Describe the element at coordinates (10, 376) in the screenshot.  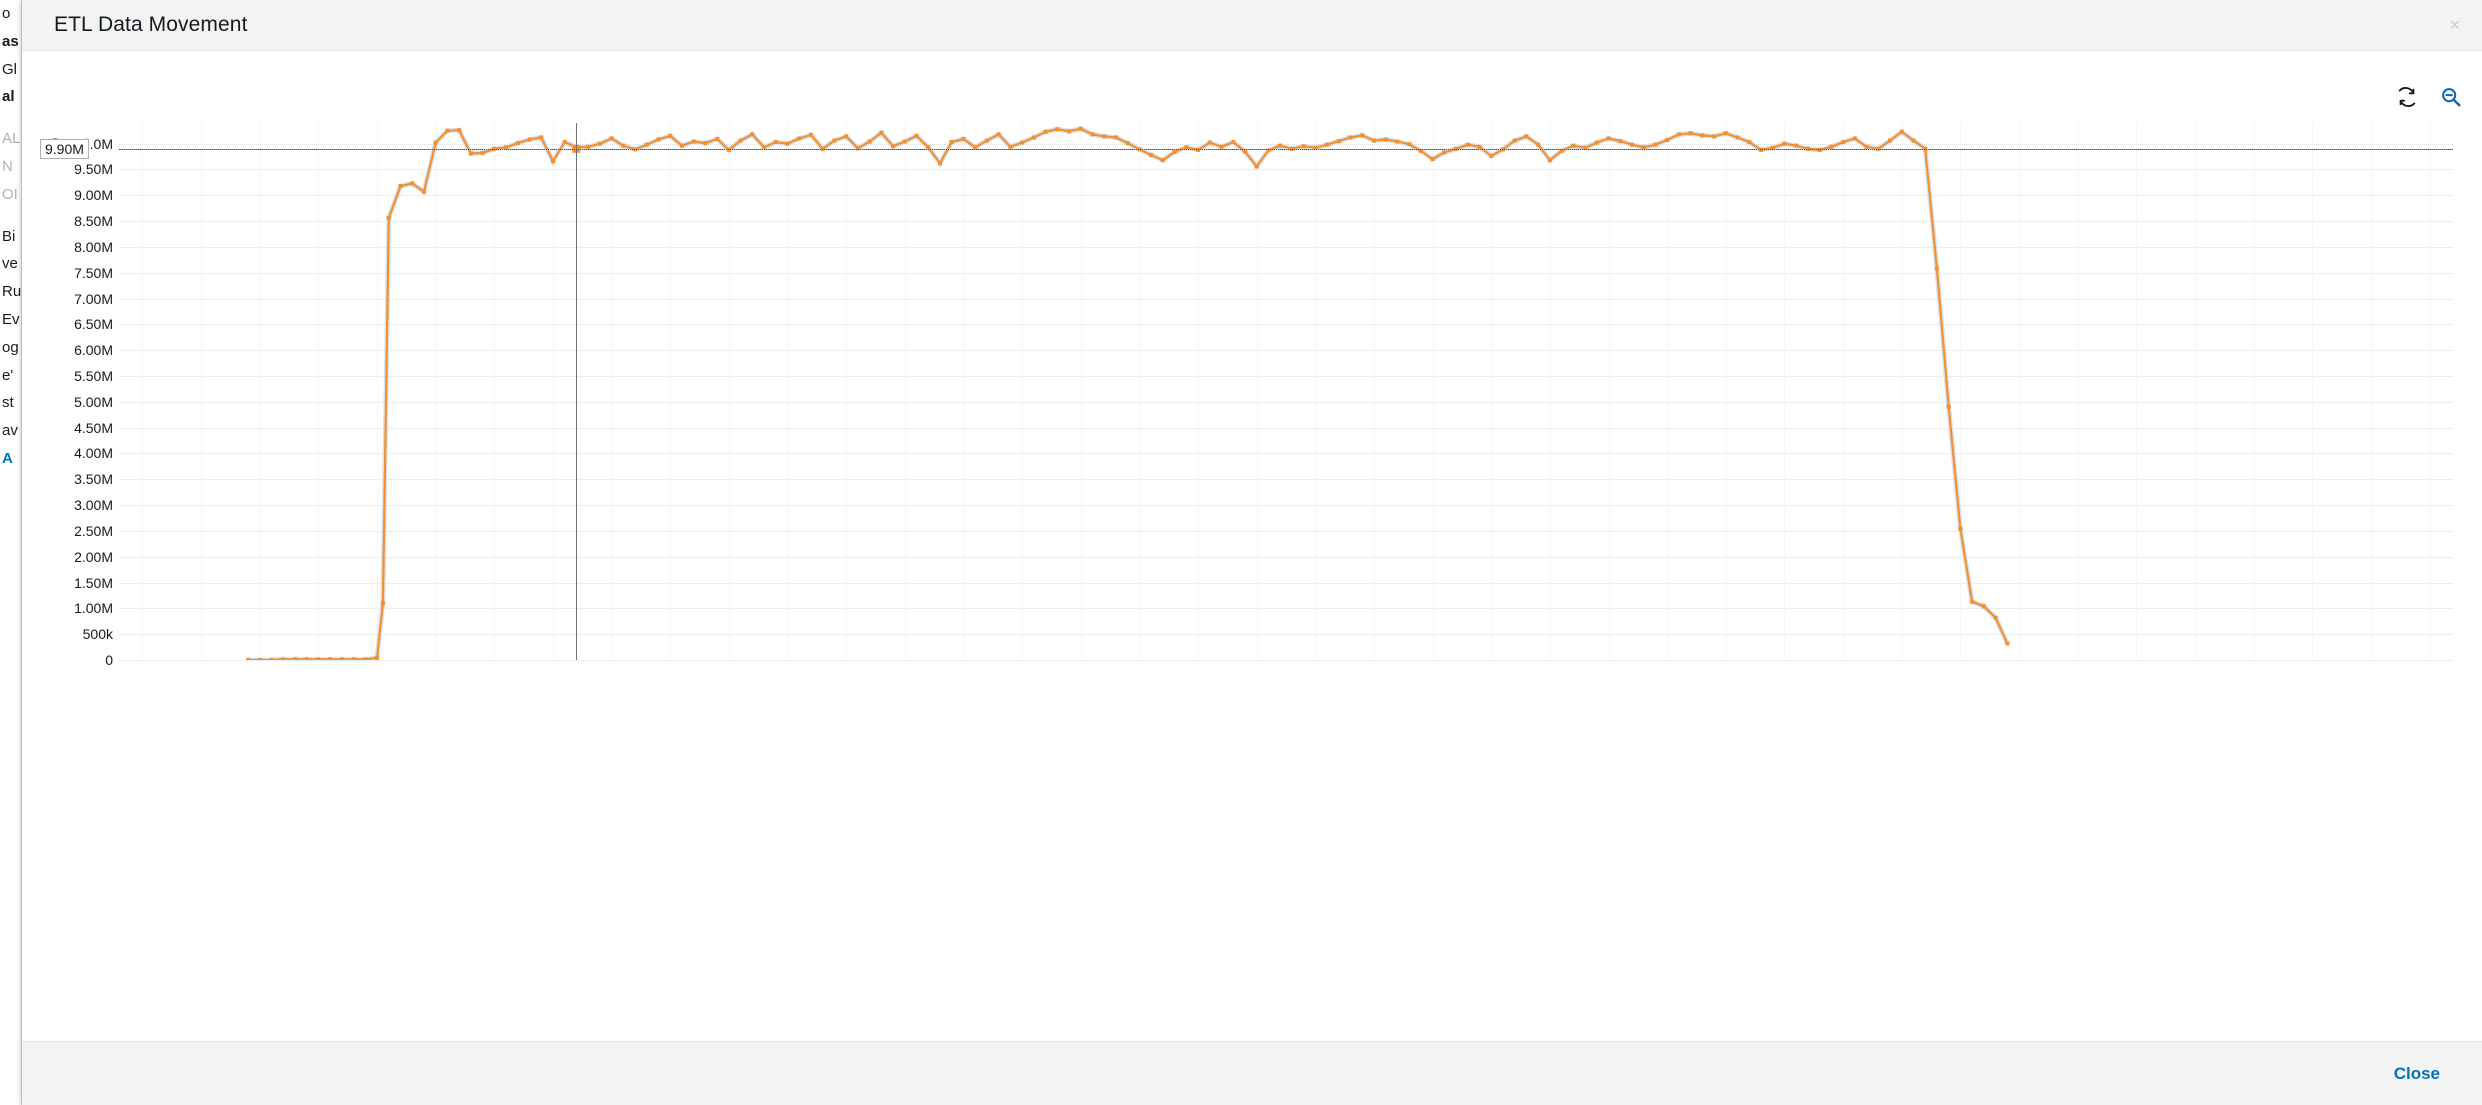
I see `sidebar-item-12: e'` at that location.